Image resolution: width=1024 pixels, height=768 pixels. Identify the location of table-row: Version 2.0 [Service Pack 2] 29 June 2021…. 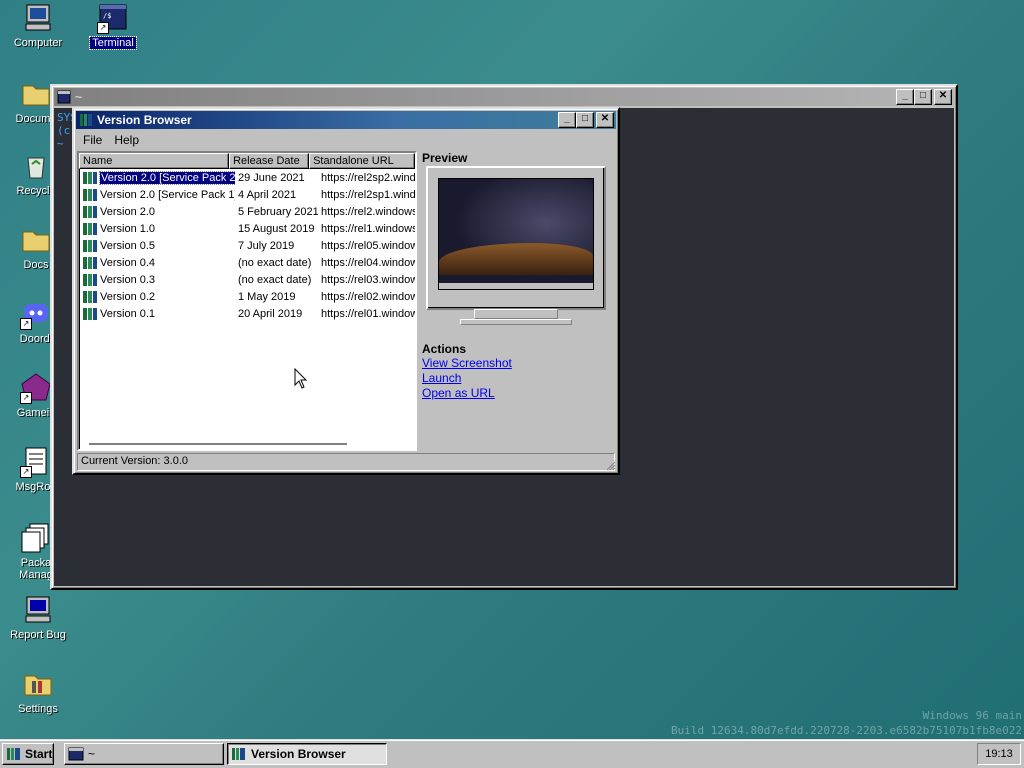
(247, 177).